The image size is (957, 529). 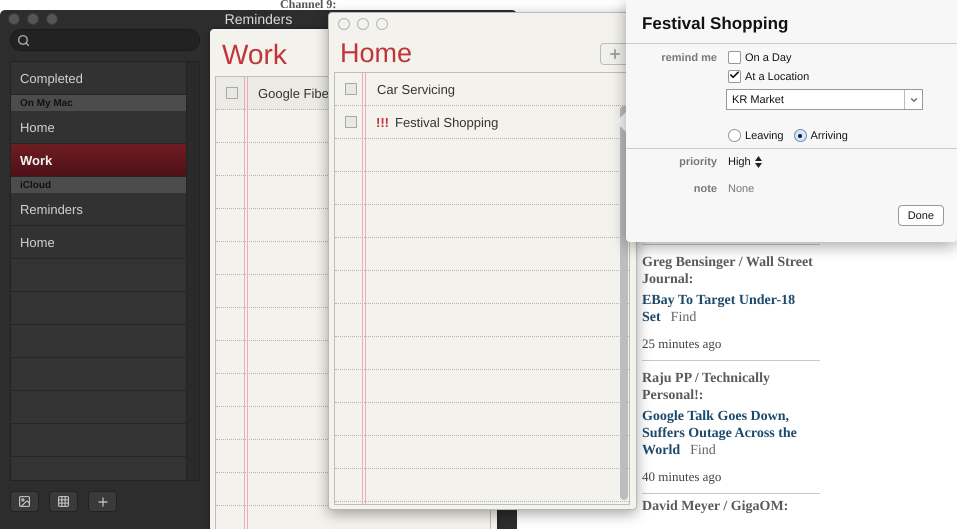 I want to click on news-time: 25 minutes ago, so click(x=682, y=344).